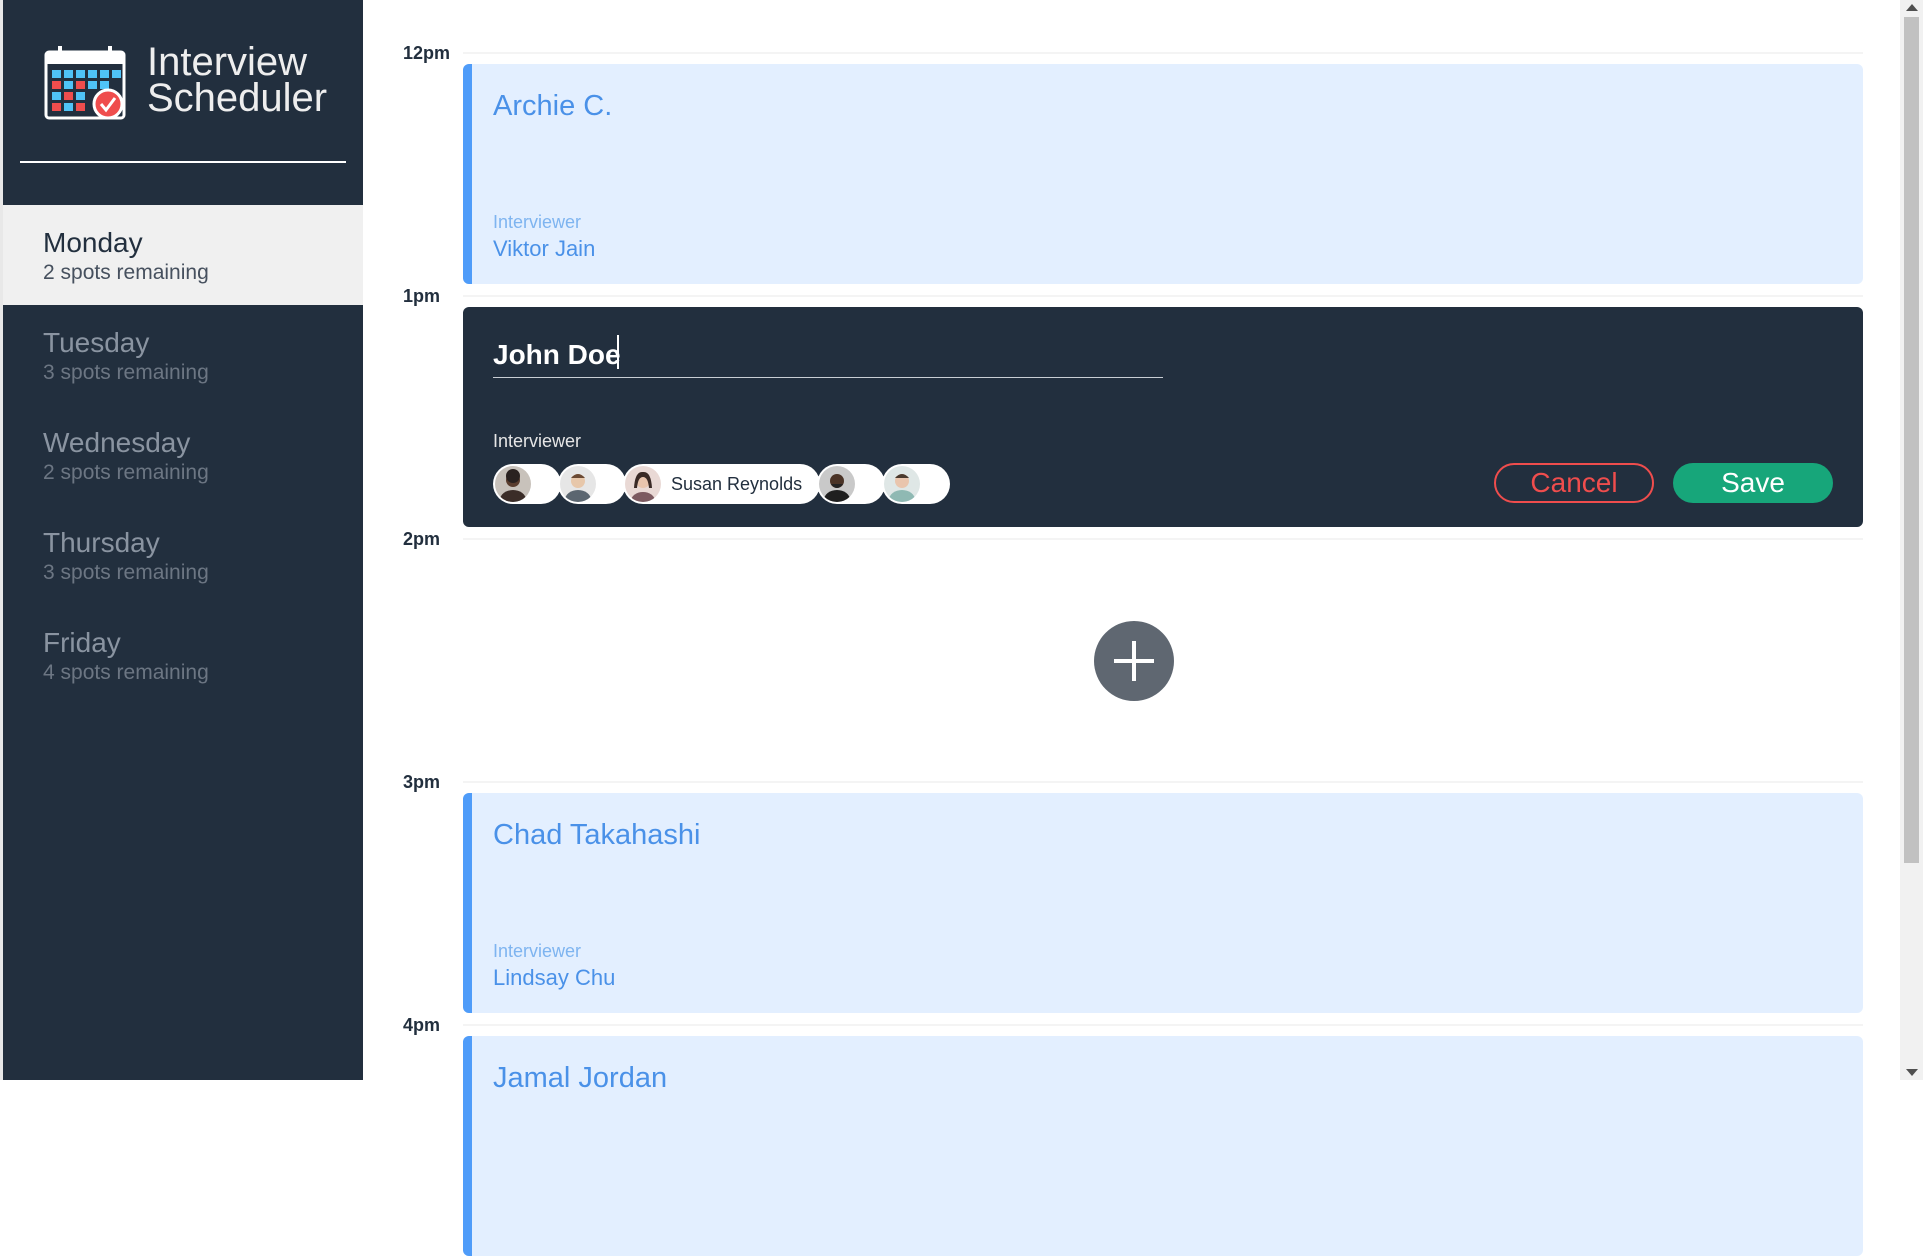 The height and width of the screenshot is (1256, 1923). Describe the element at coordinates (597, 835) in the screenshot. I see `student-name: Chad Takahashi` at that location.